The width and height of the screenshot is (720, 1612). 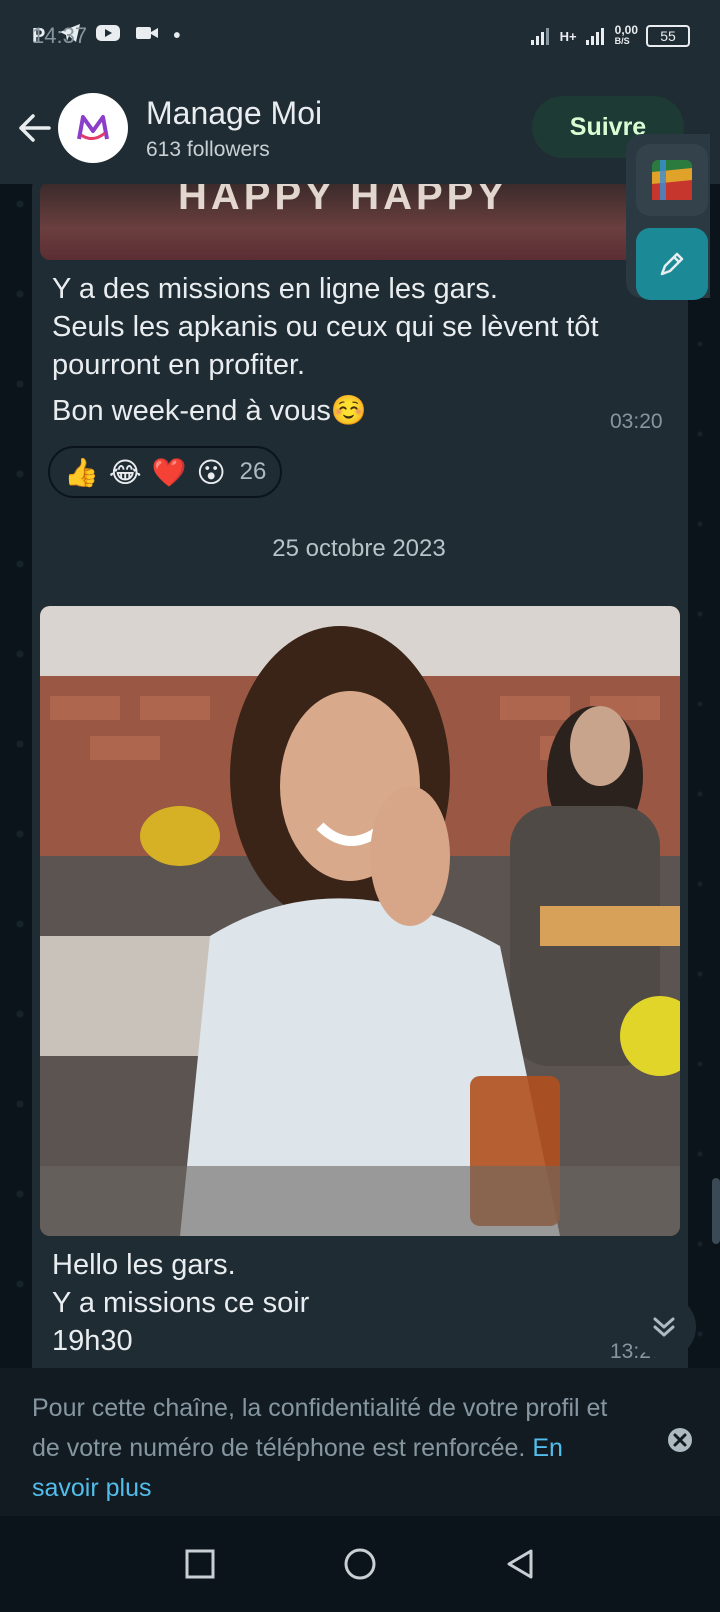 I want to click on image-caption: HAPPY HAPPY, so click(x=343, y=201).